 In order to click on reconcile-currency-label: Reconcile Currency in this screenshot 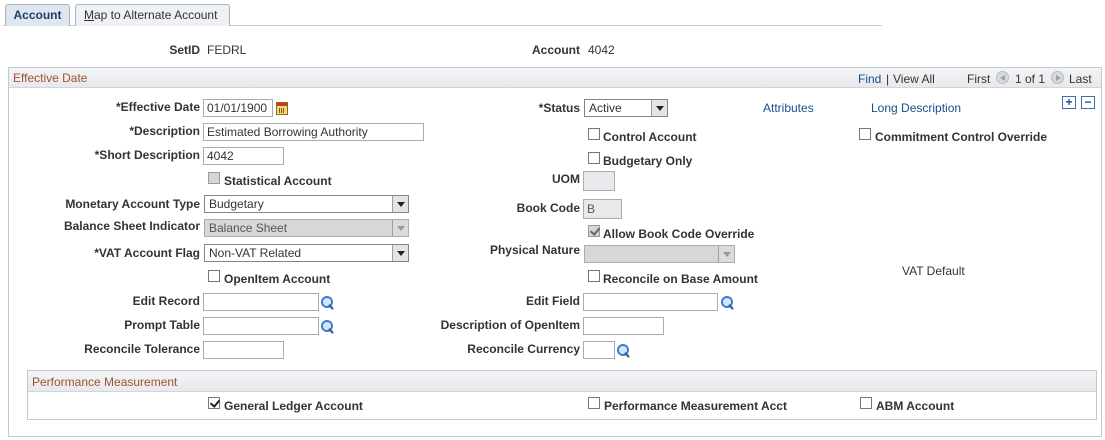, I will do `click(523, 349)`.